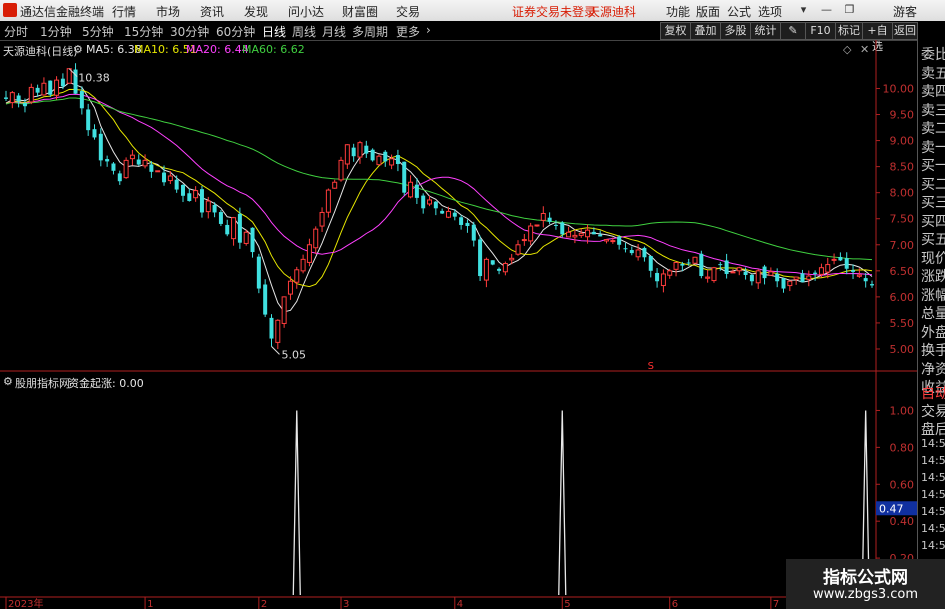 This screenshot has width=945, height=609. I want to click on restore-rights-button: 复权, so click(675, 31).